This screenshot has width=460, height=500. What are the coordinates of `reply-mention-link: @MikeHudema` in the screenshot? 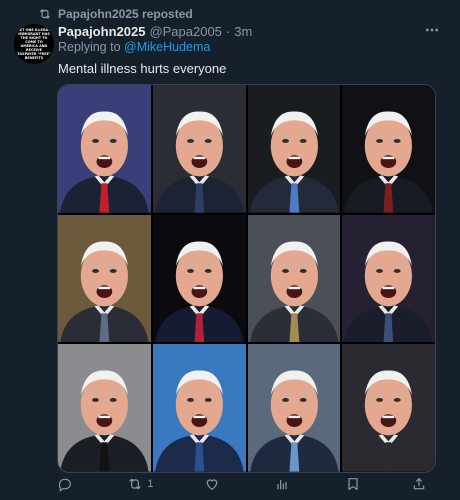 It's located at (167, 47).